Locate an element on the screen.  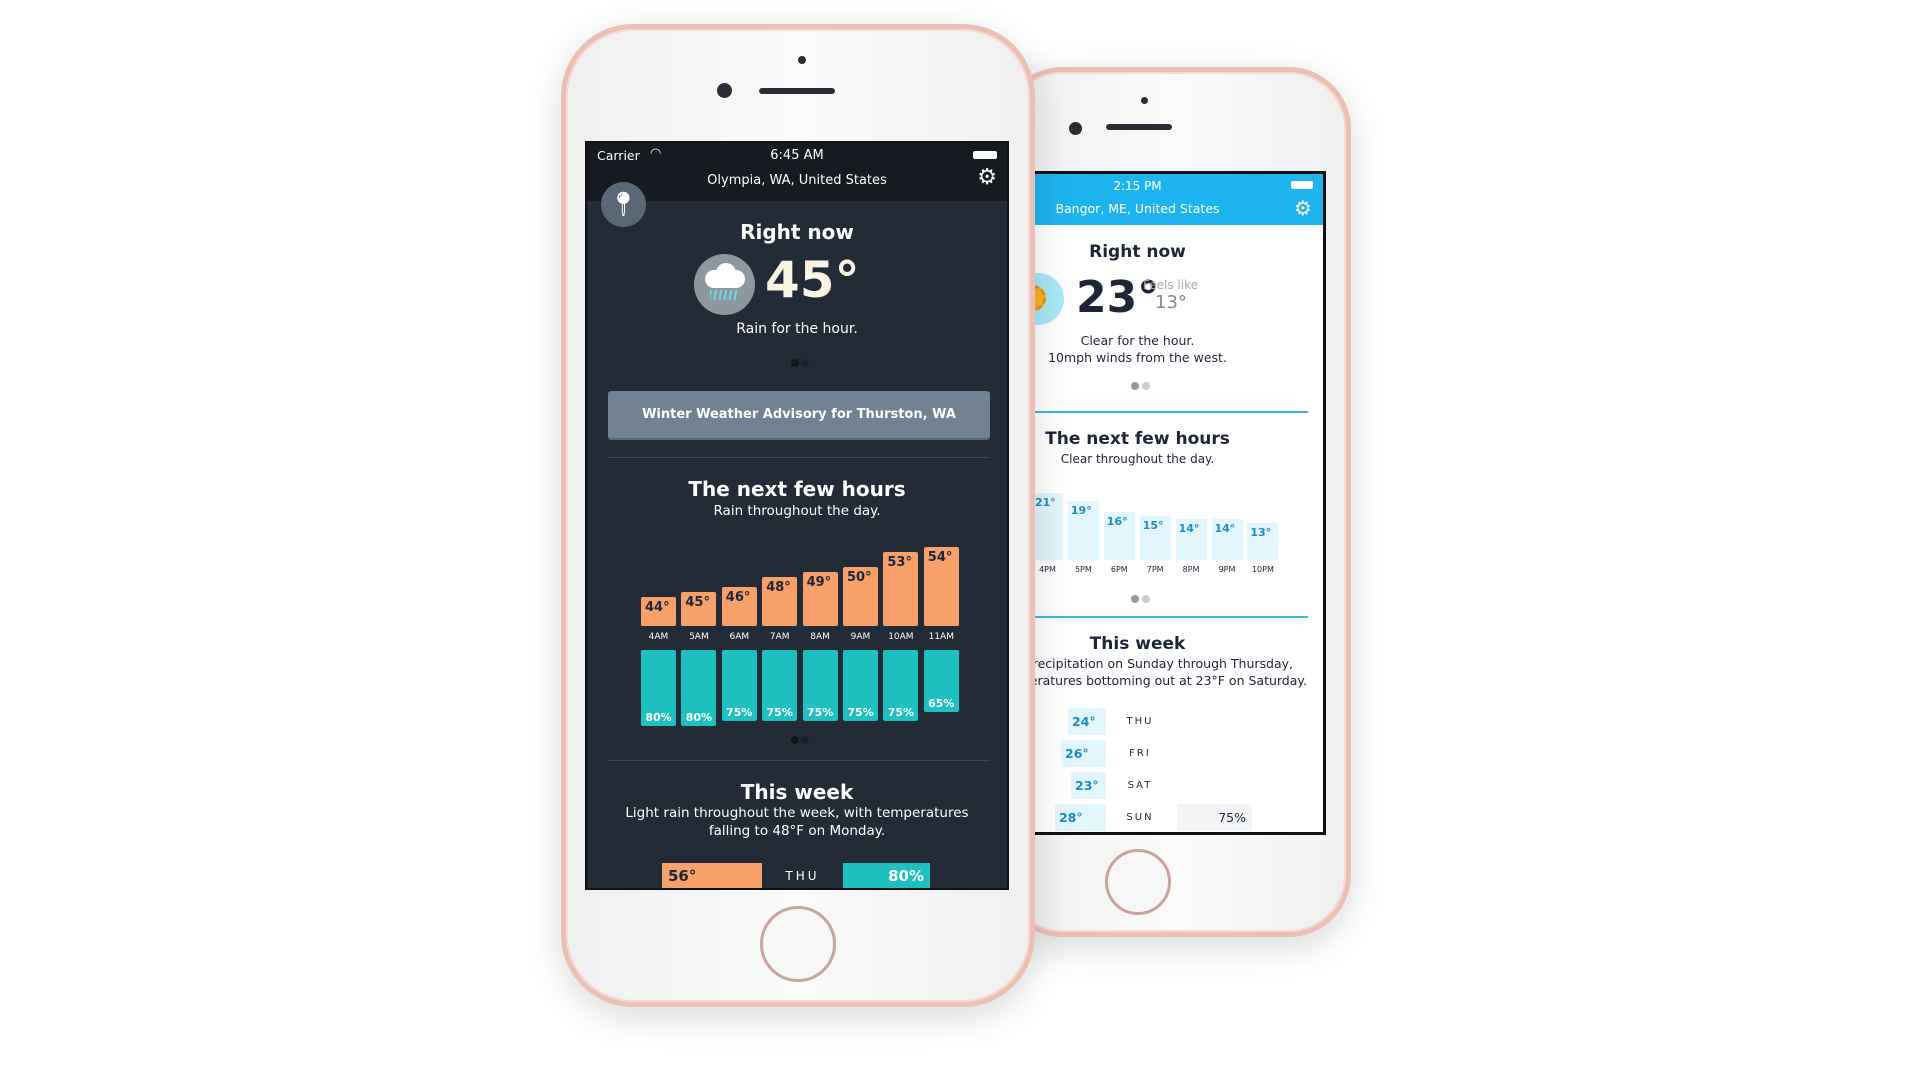
hour-label: 6AM is located at coordinates (739, 637).